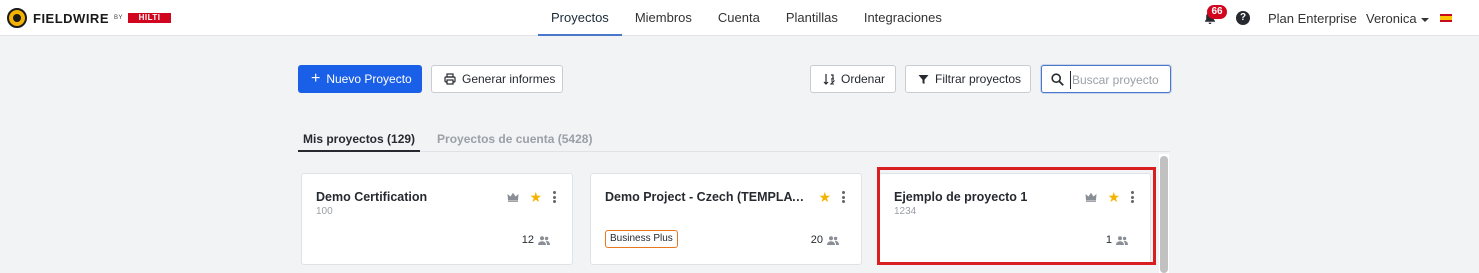  What do you see at coordinates (372, 197) in the screenshot?
I see `project-title: Demo Certification` at bounding box center [372, 197].